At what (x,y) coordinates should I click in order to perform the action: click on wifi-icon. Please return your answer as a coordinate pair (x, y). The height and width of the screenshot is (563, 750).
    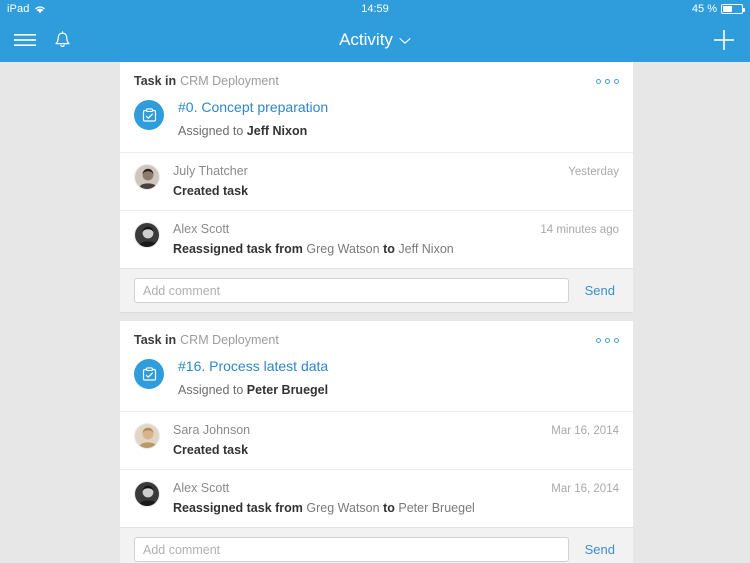
    Looking at the image, I should click on (40, 9).